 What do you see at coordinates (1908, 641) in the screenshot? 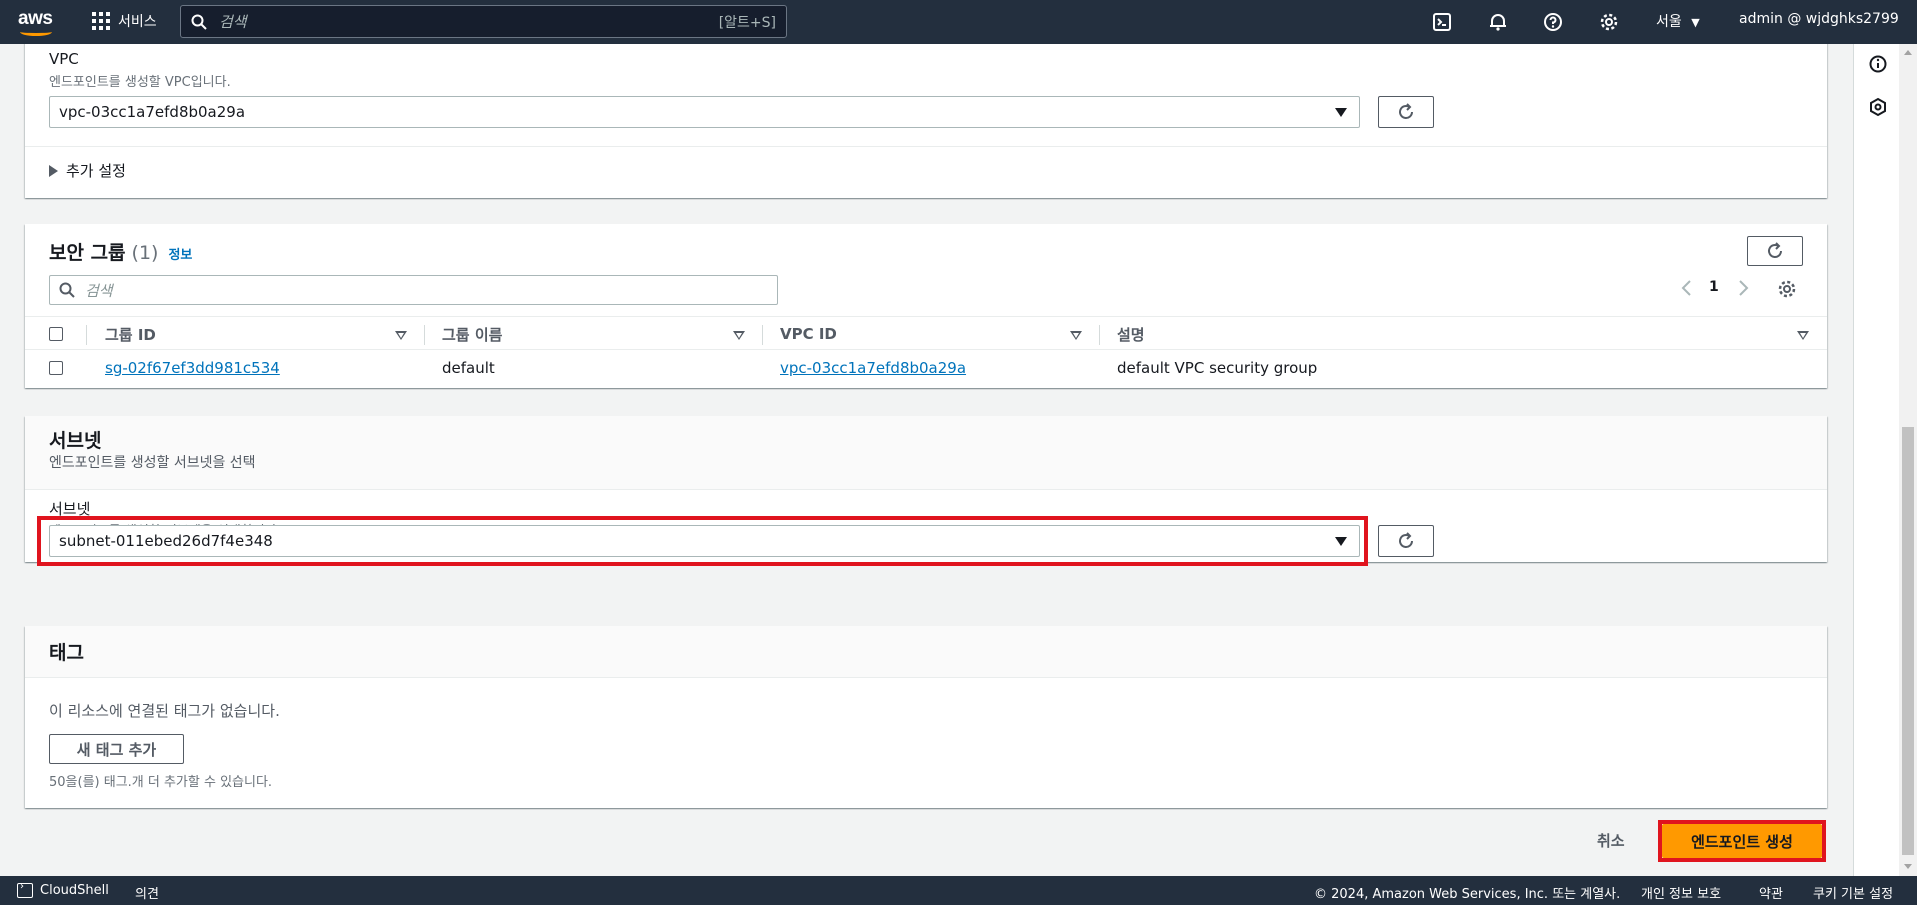
I see `scrollbar-thumb` at bounding box center [1908, 641].